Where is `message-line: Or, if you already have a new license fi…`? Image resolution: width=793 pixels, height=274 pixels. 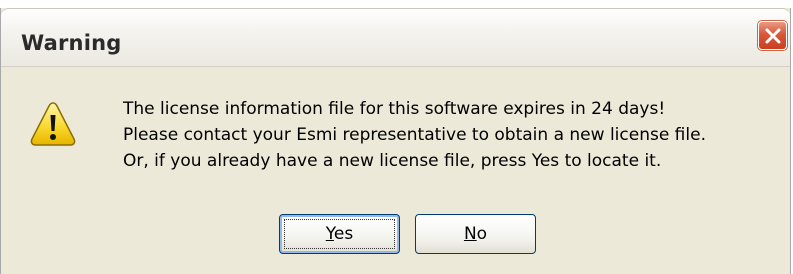 message-line: Or, if you already have a new license fi… is located at coordinates (392, 161).